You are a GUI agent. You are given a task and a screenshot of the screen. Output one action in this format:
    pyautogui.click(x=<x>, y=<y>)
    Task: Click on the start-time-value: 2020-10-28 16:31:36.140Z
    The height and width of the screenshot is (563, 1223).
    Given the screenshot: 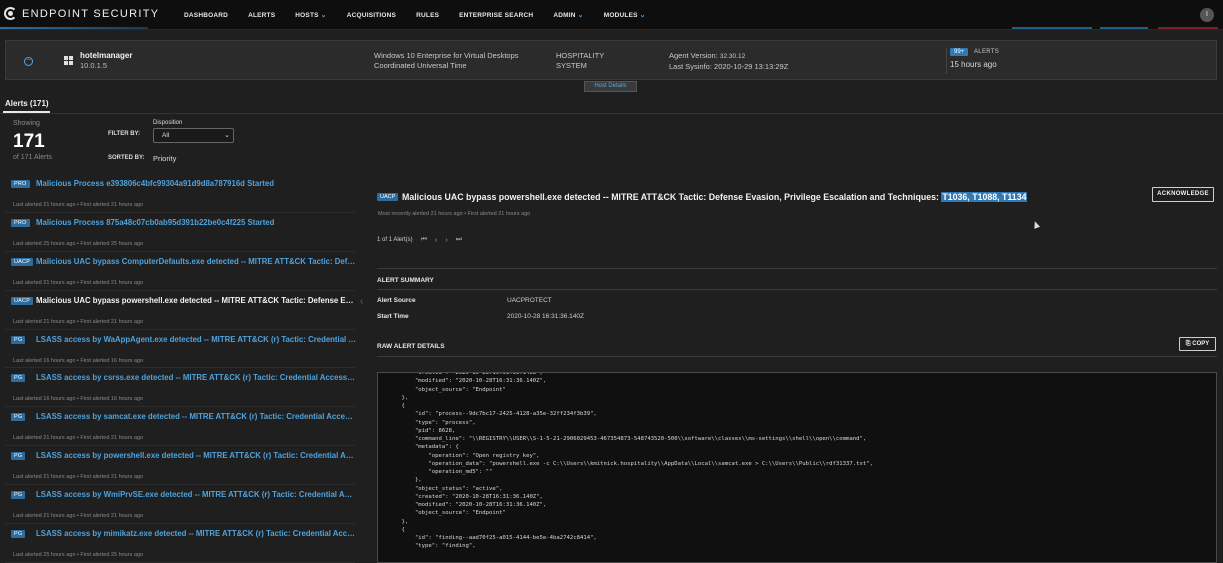 What is the action you would take?
    pyautogui.click(x=545, y=316)
    